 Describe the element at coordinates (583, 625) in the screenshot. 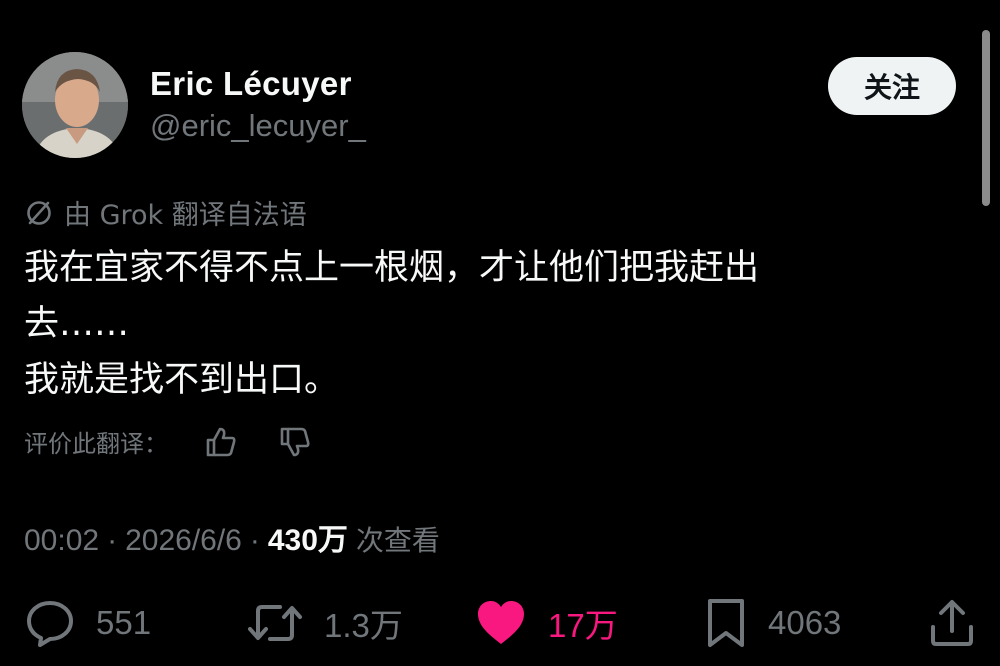

I see `like-count: 17万` at that location.